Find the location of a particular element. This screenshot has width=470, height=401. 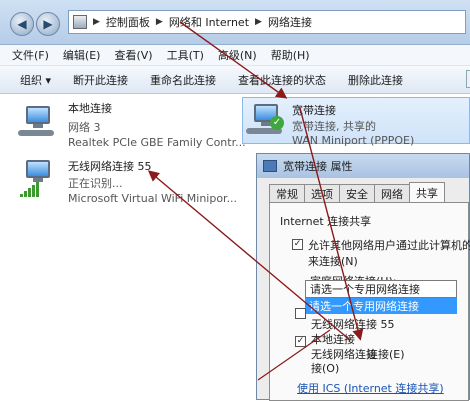

connection-name: 本地连接 is located at coordinates (90, 108).